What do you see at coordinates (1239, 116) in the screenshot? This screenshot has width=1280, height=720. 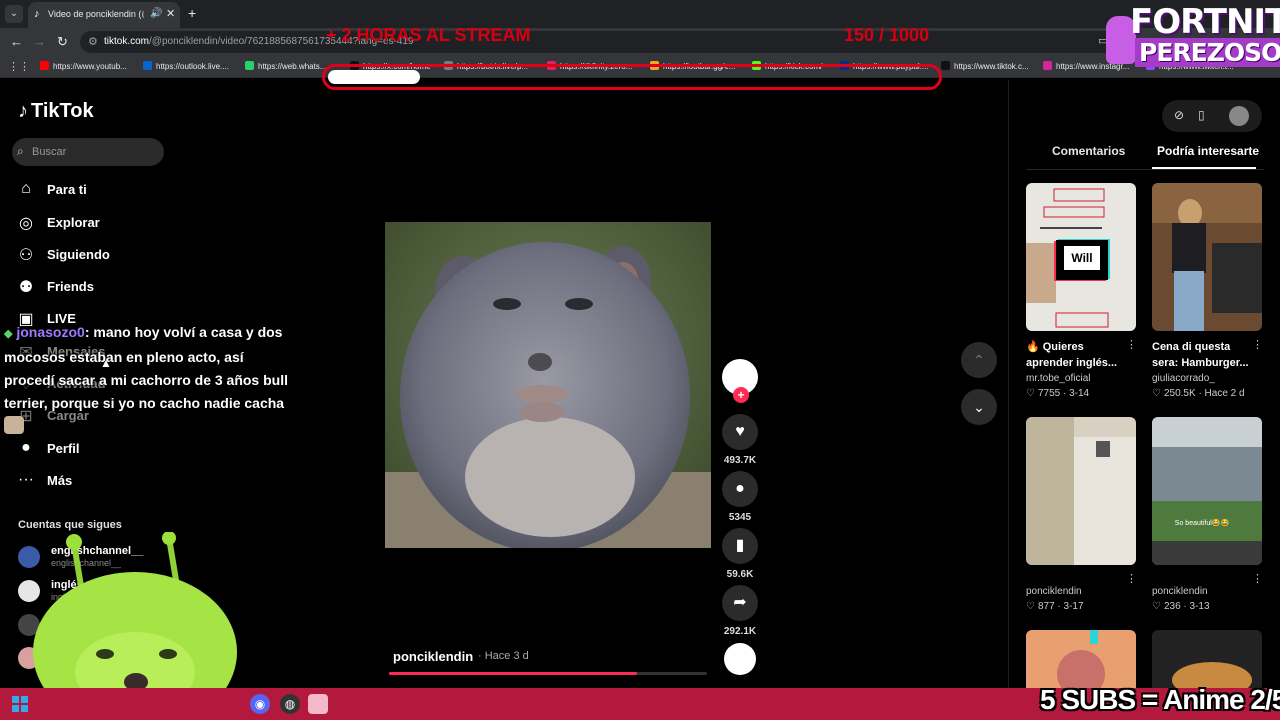 I see `avatar` at bounding box center [1239, 116].